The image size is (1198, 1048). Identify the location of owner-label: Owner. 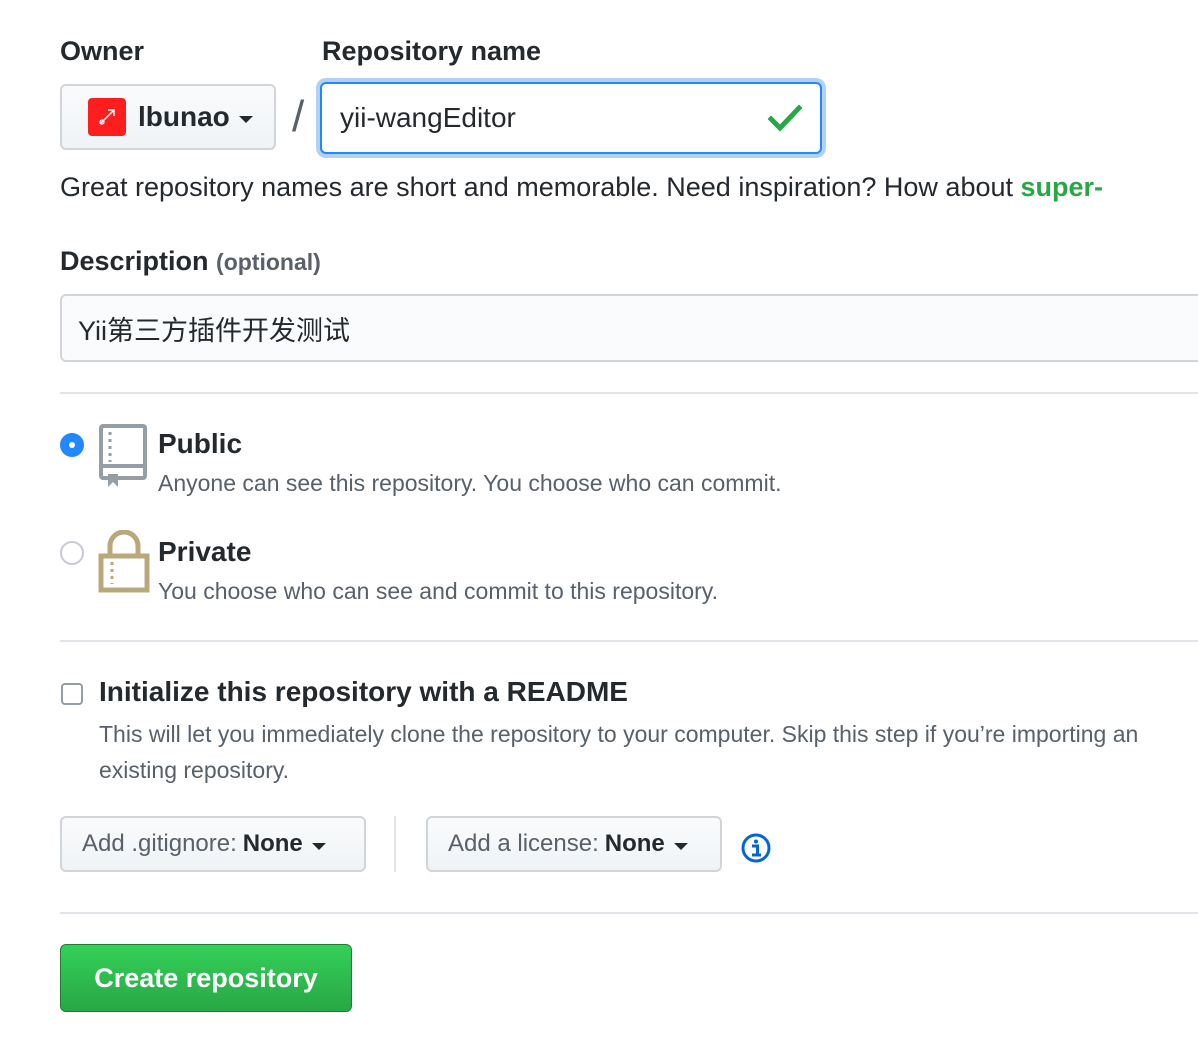
(102, 51).